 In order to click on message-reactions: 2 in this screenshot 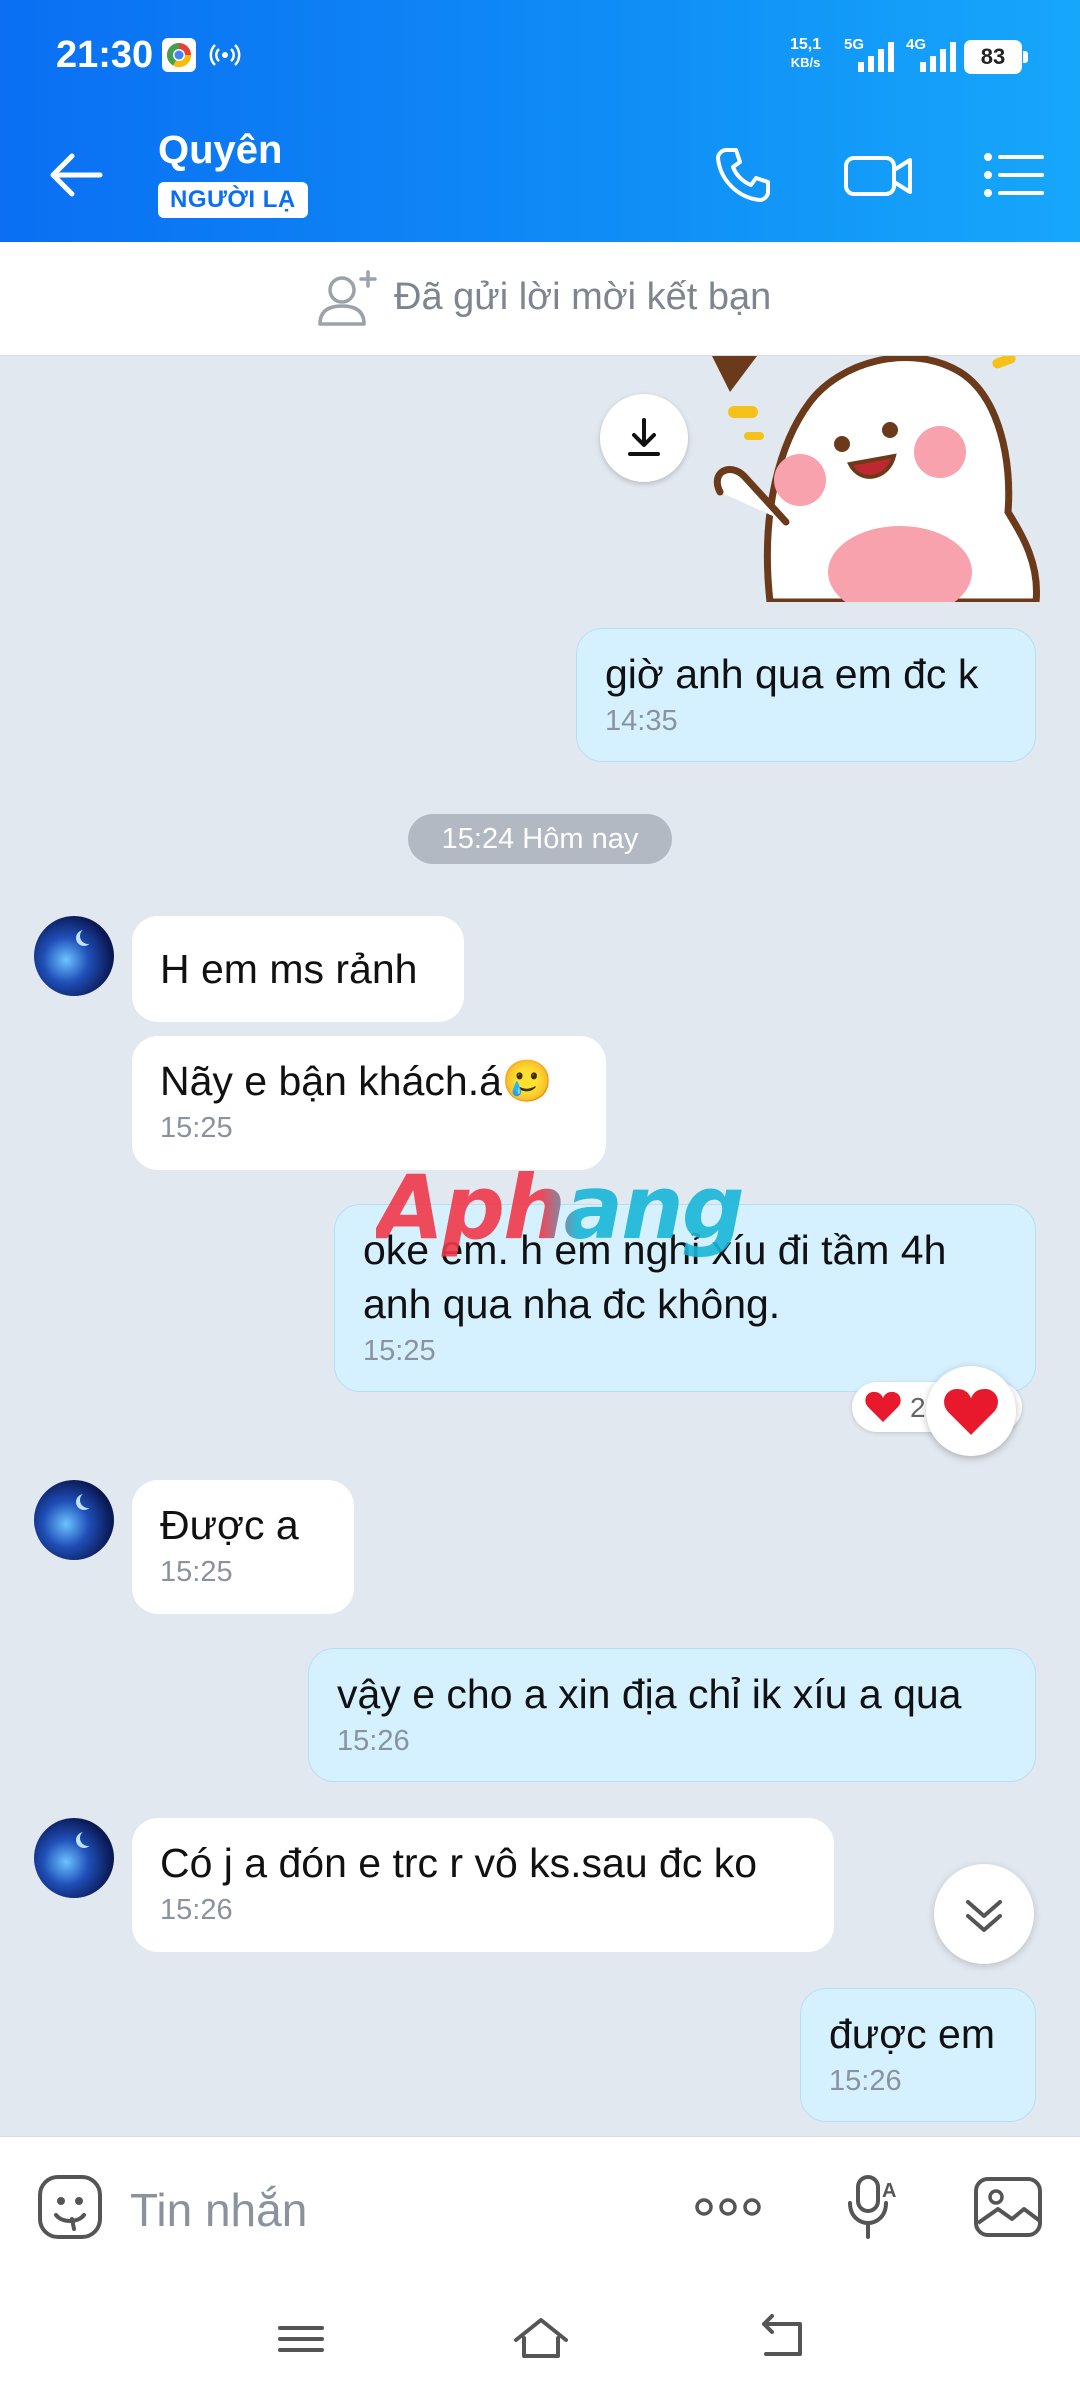, I will do `click(942, 1411)`.